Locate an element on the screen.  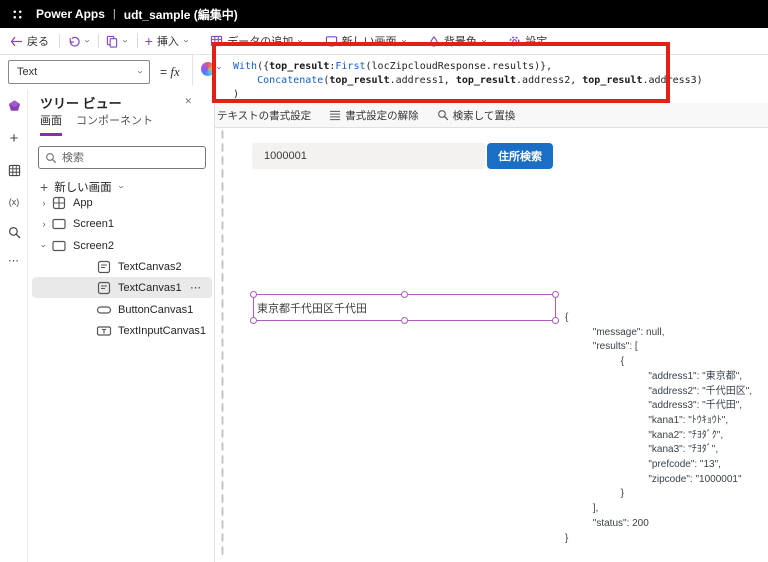
tree-item-textcanvas1: TextCanvas1 ⋯ is located at coordinates (122, 287).